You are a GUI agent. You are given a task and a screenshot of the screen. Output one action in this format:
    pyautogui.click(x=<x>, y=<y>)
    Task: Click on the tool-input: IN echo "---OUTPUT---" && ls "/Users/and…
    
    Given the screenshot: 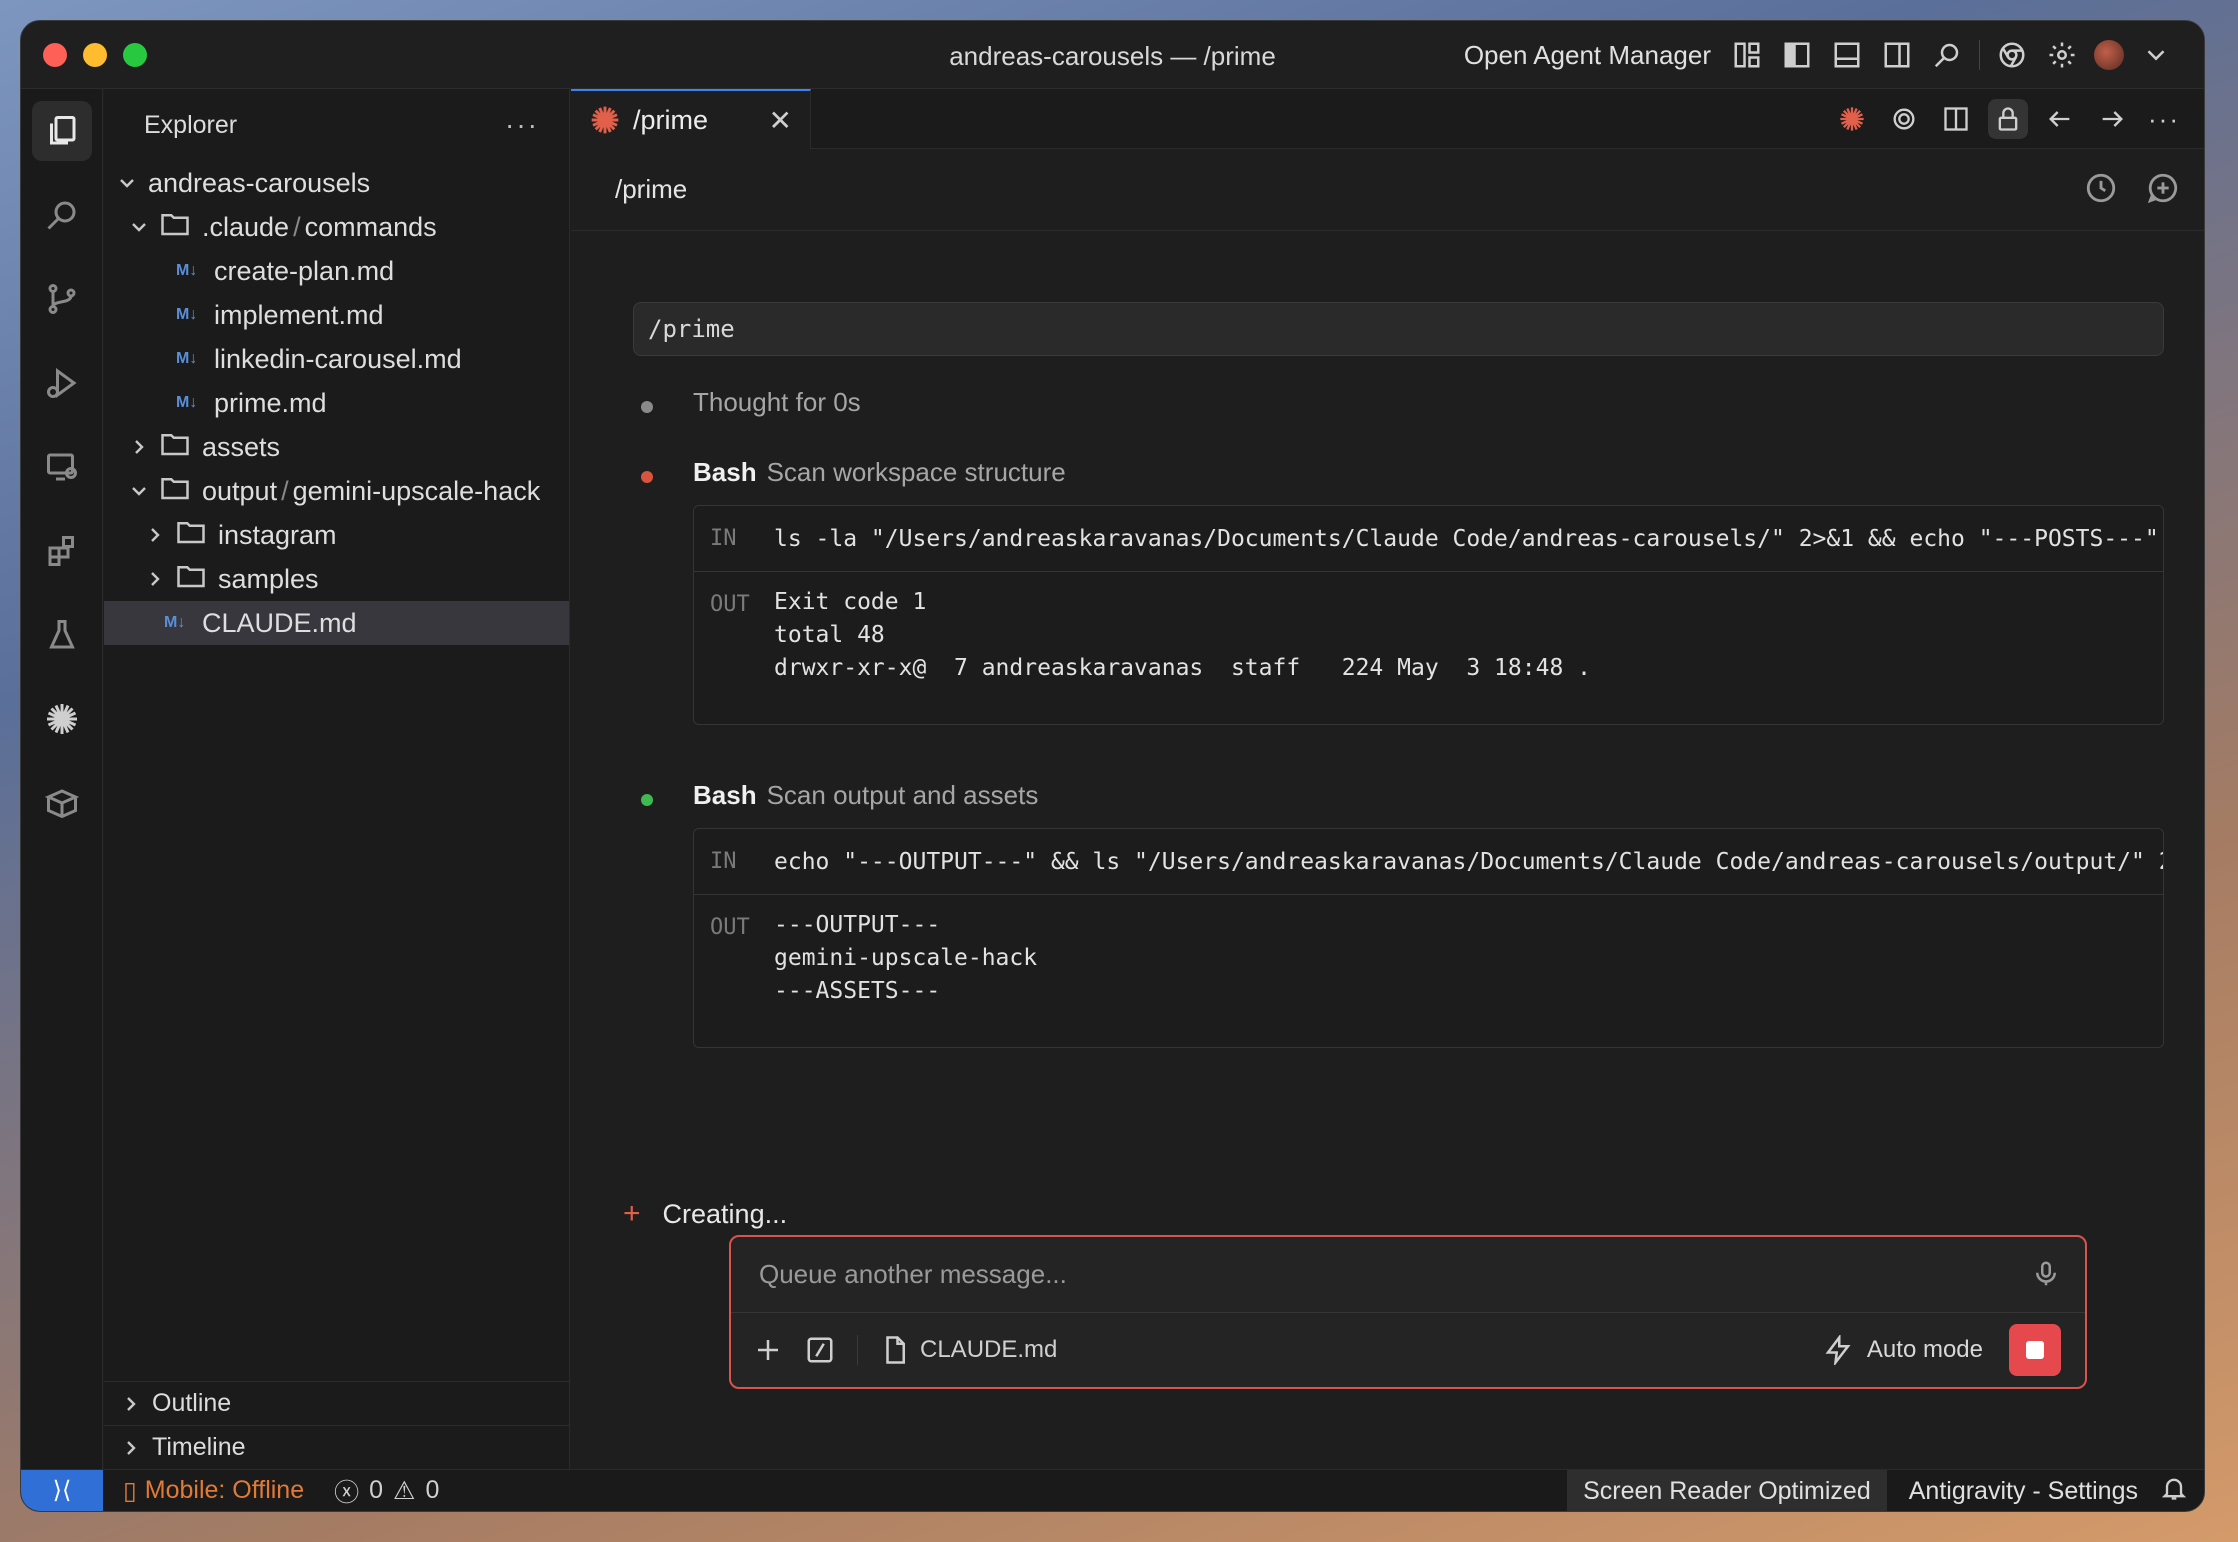 What is the action you would take?
    pyautogui.click(x=1428, y=862)
    